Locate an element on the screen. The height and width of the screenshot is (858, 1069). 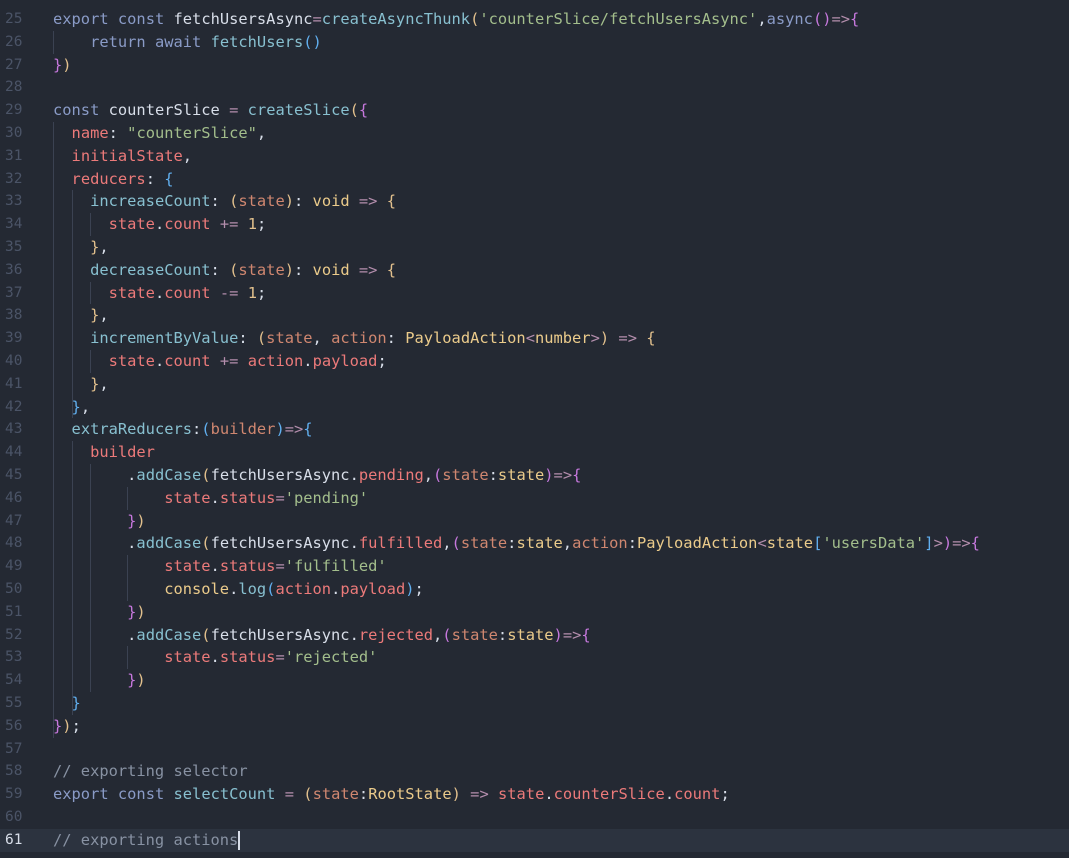
code-line: 58 // exporting selector is located at coordinates (534, 771).